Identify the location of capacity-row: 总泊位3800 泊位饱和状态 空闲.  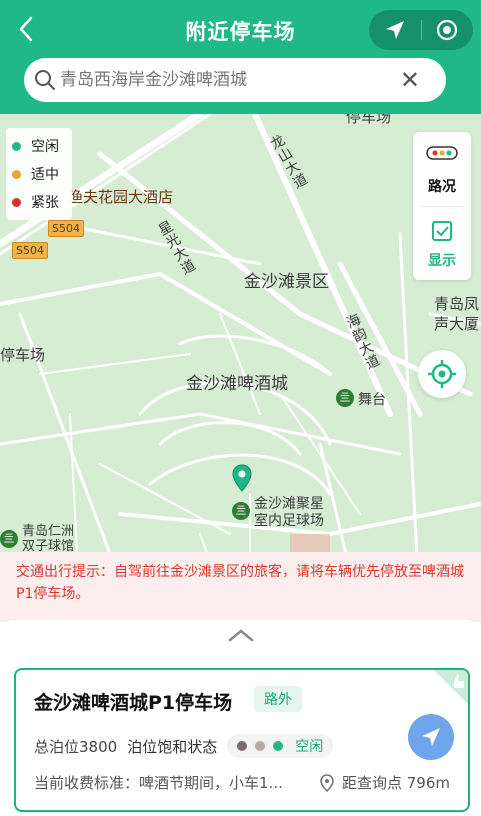
(184, 746).